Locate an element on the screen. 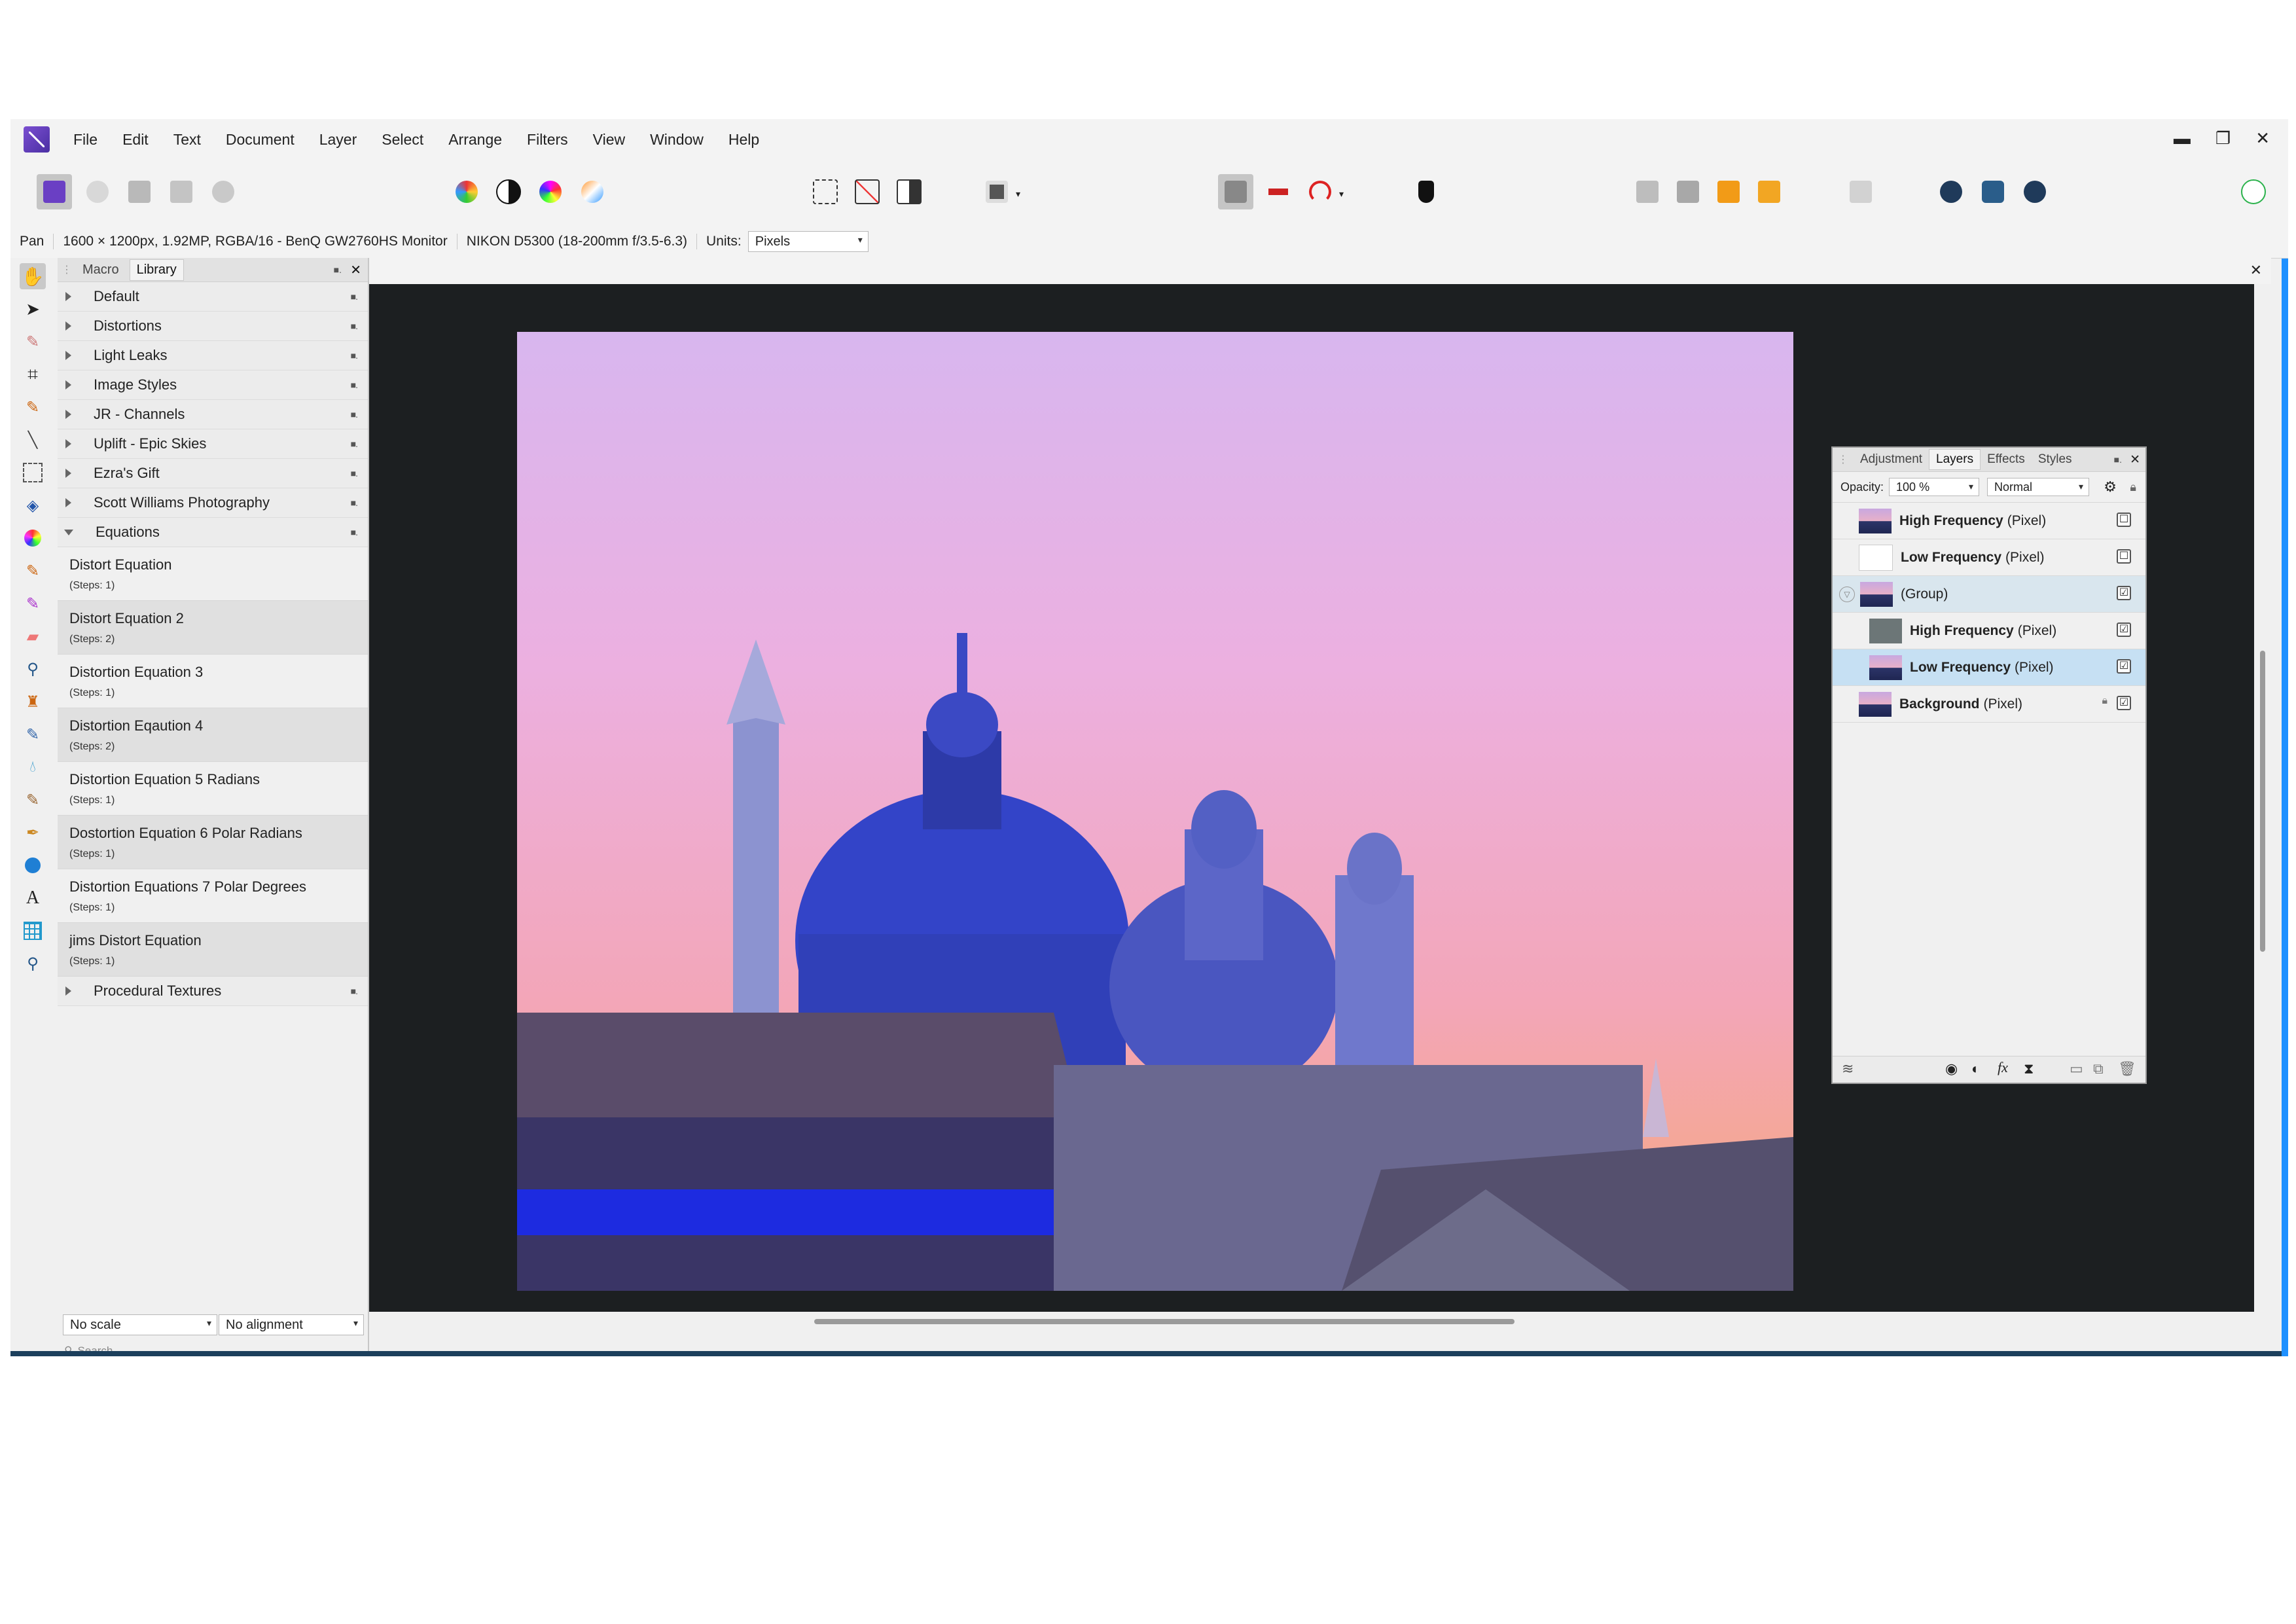 This screenshot has width=2296, height=1624. color-replacement-tool-button: ✎ is located at coordinates (33, 603).